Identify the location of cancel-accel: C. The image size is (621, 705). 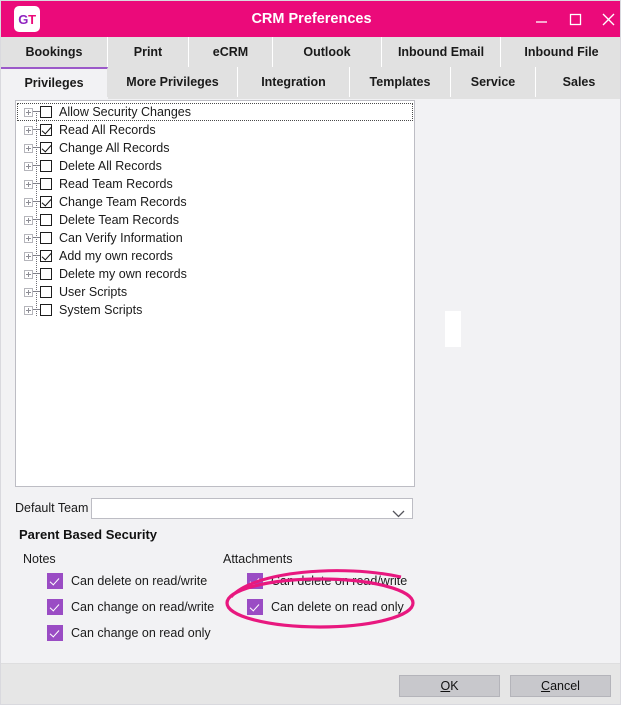
(546, 686).